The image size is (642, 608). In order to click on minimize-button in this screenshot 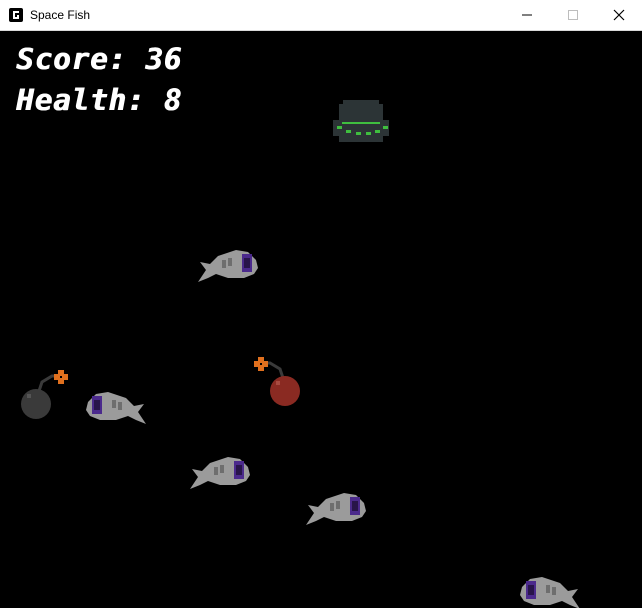, I will do `click(527, 15)`.